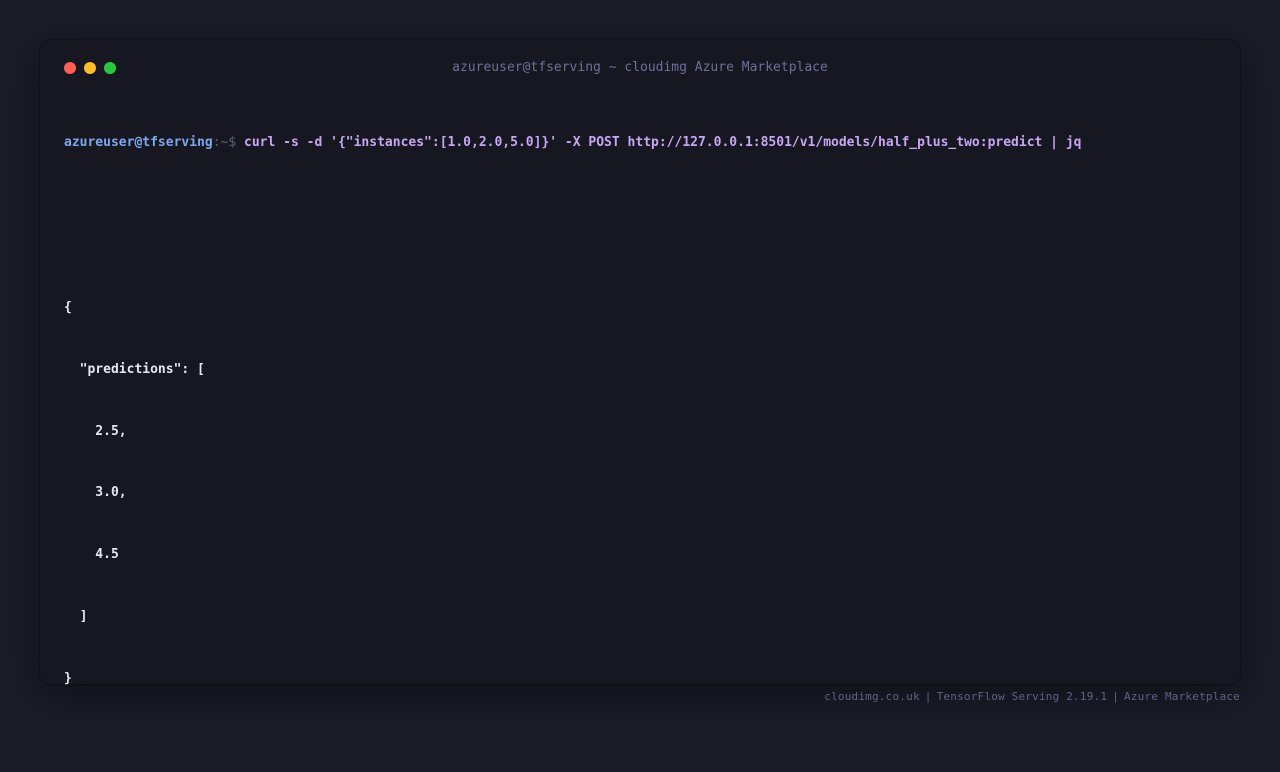  What do you see at coordinates (138, 143) in the screenshot?
I see `prompt-user: azureuser@tfserving` at bounding box center [138, 143].